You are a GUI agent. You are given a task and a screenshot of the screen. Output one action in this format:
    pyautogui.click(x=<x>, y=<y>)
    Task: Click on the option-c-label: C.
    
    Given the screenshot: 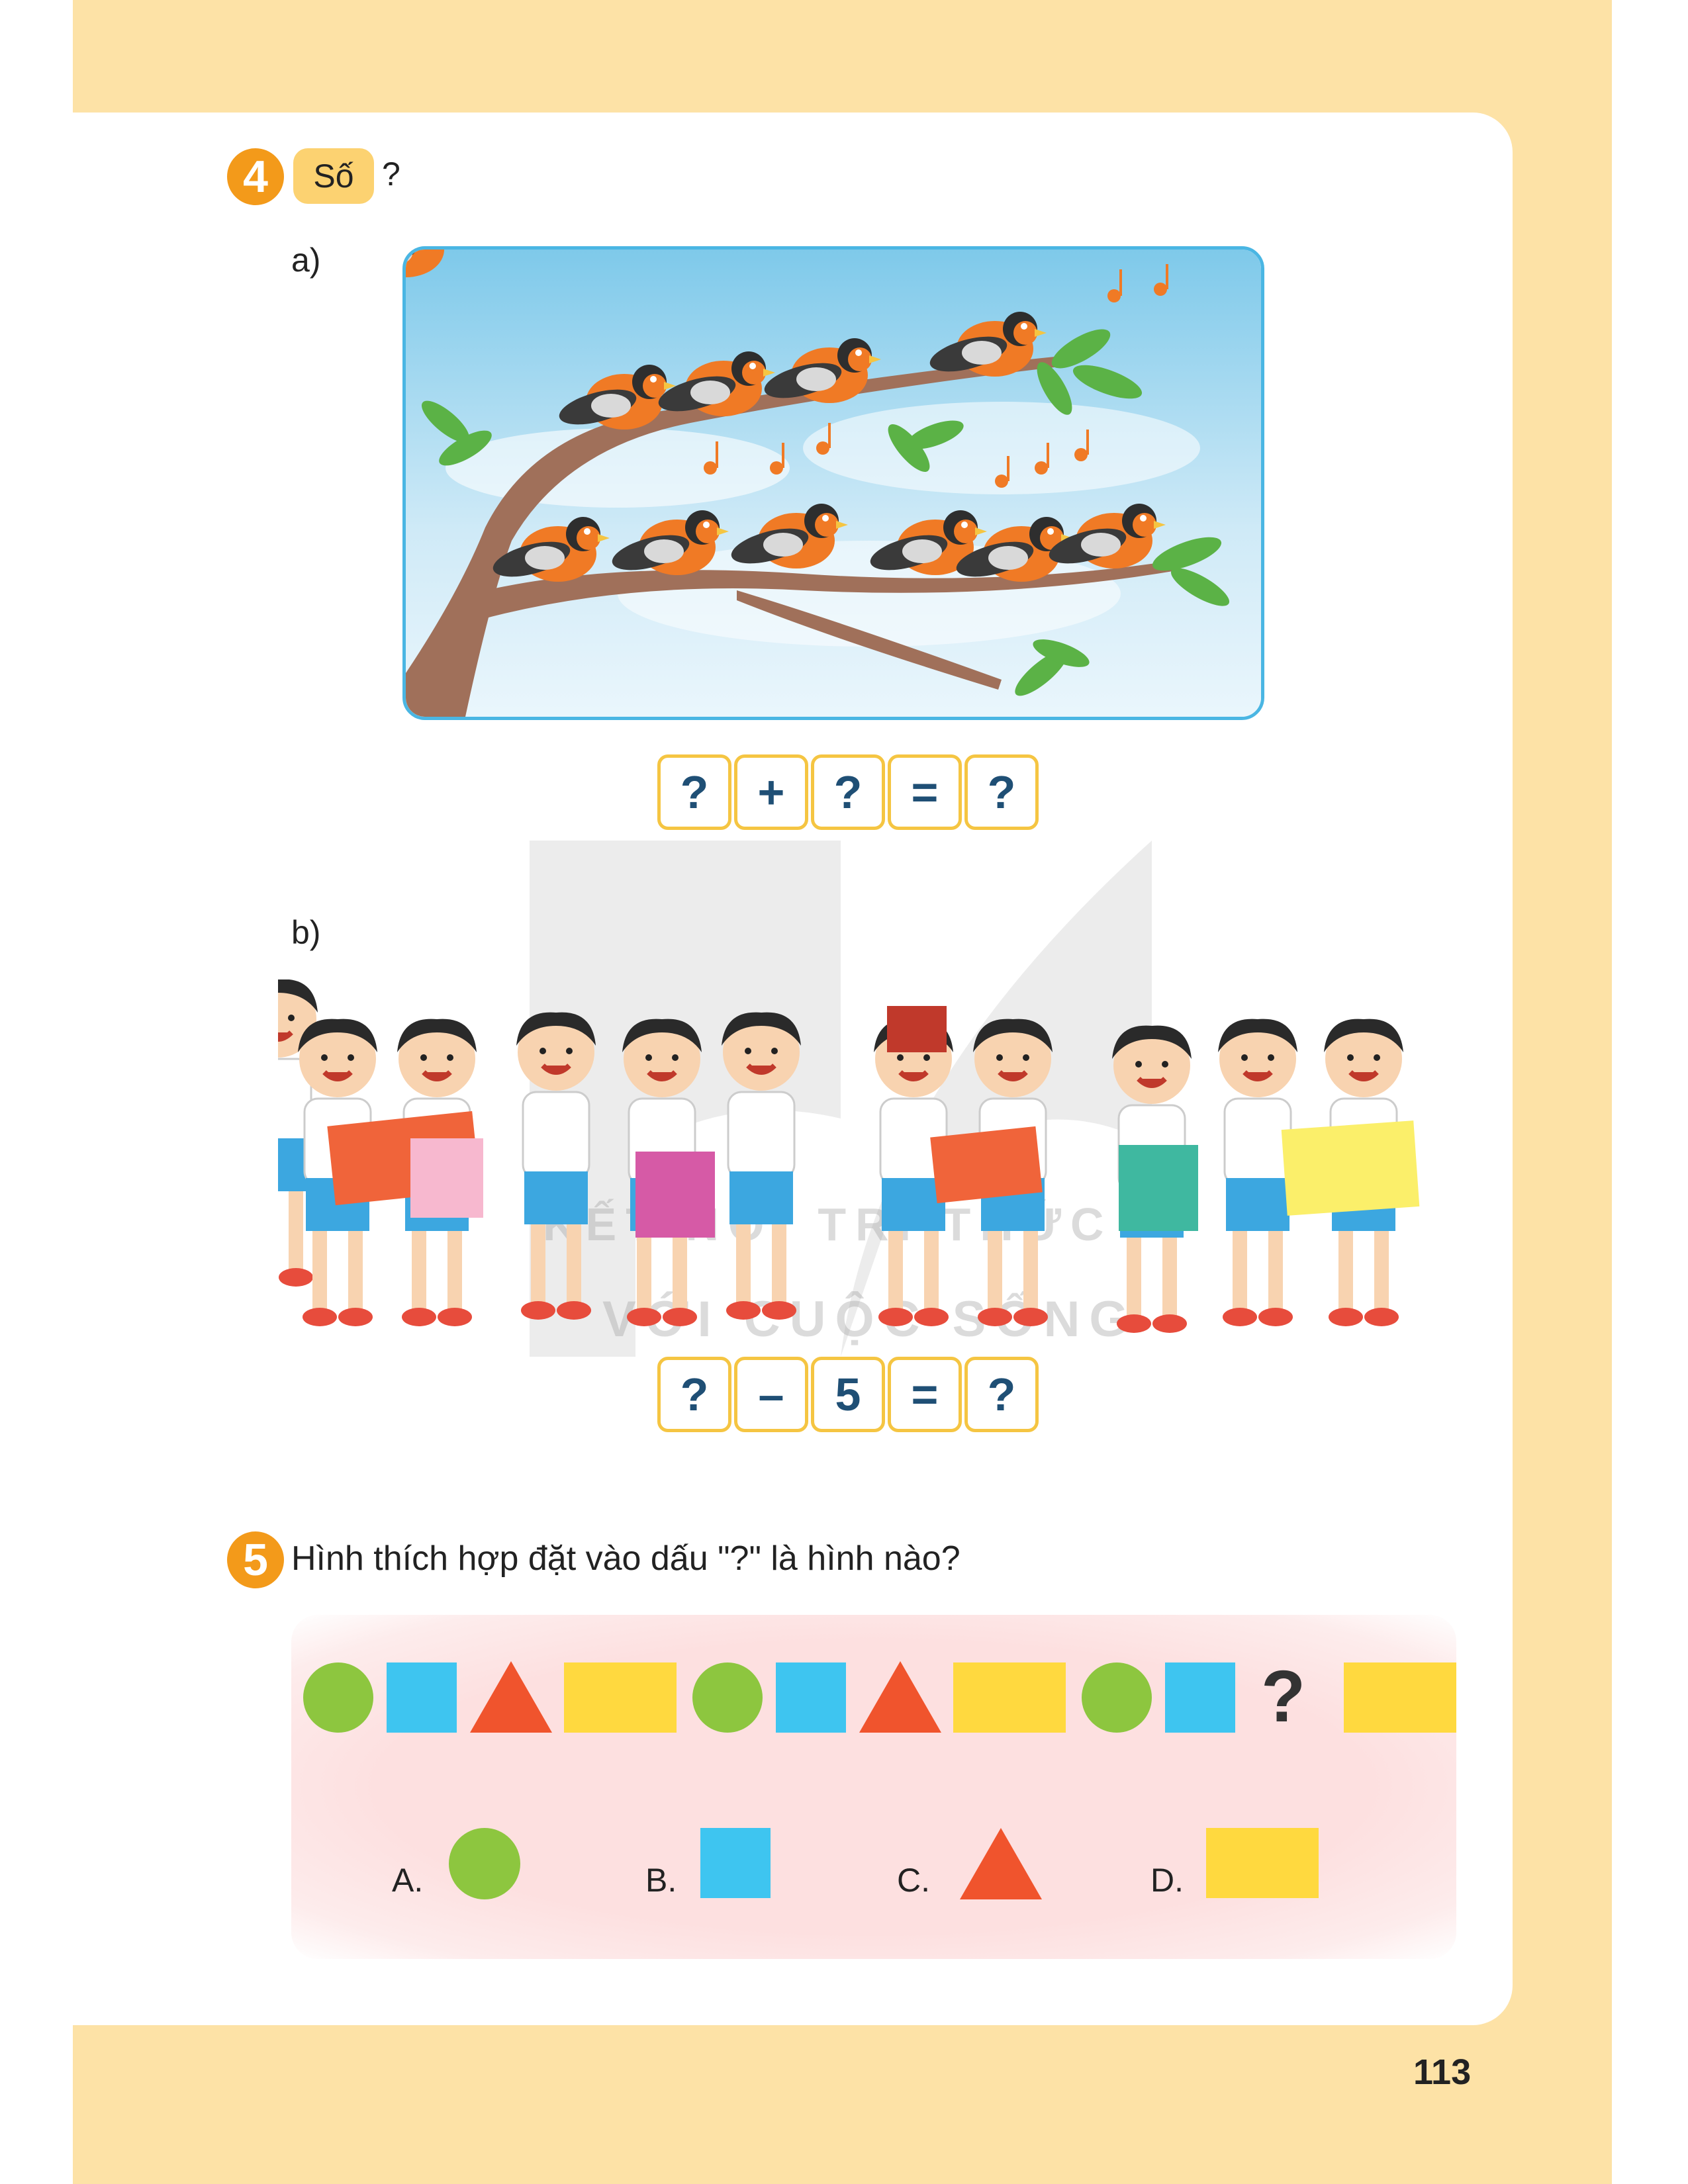 What is the action you would take?
    pyautogui.click(x=913, y=1880)
    